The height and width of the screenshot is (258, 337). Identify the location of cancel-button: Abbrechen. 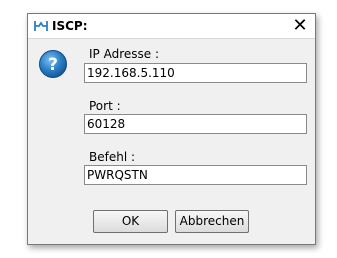
(212, 221).